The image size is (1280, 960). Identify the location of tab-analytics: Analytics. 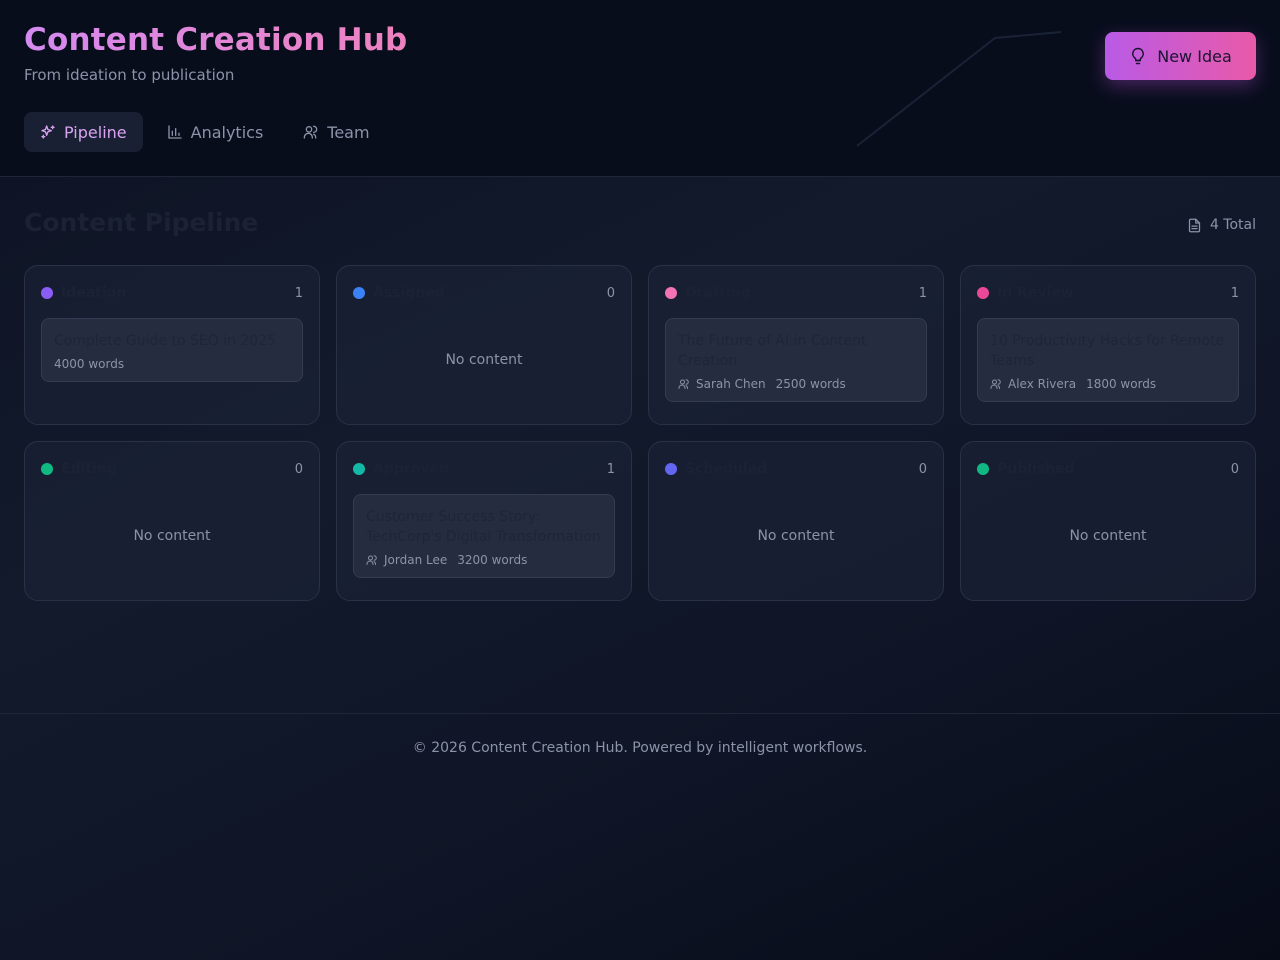
(215, 132).